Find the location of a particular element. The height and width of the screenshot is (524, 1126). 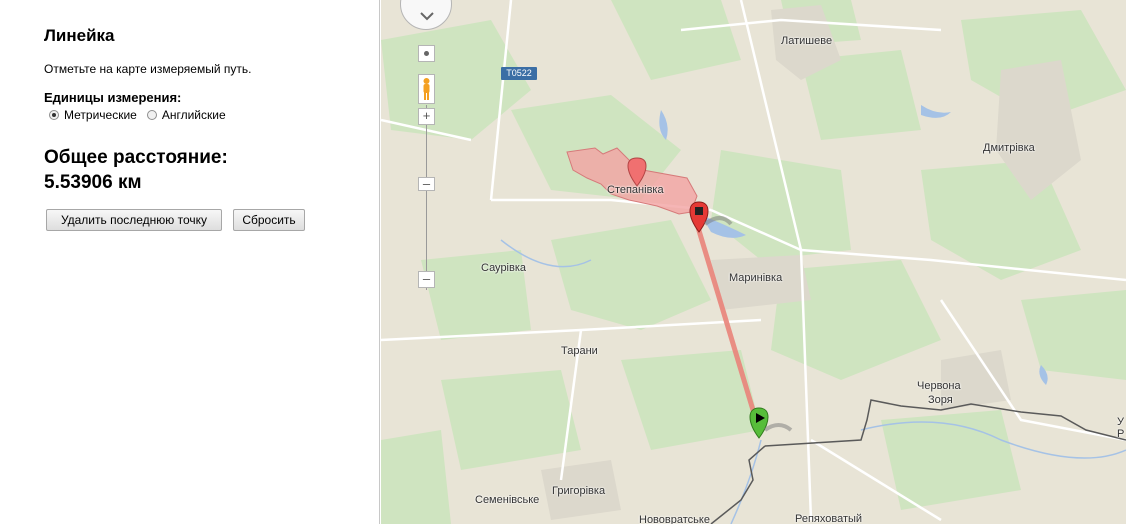

total-distance-value: 5.53906 км is located at coordinates (93, 182).